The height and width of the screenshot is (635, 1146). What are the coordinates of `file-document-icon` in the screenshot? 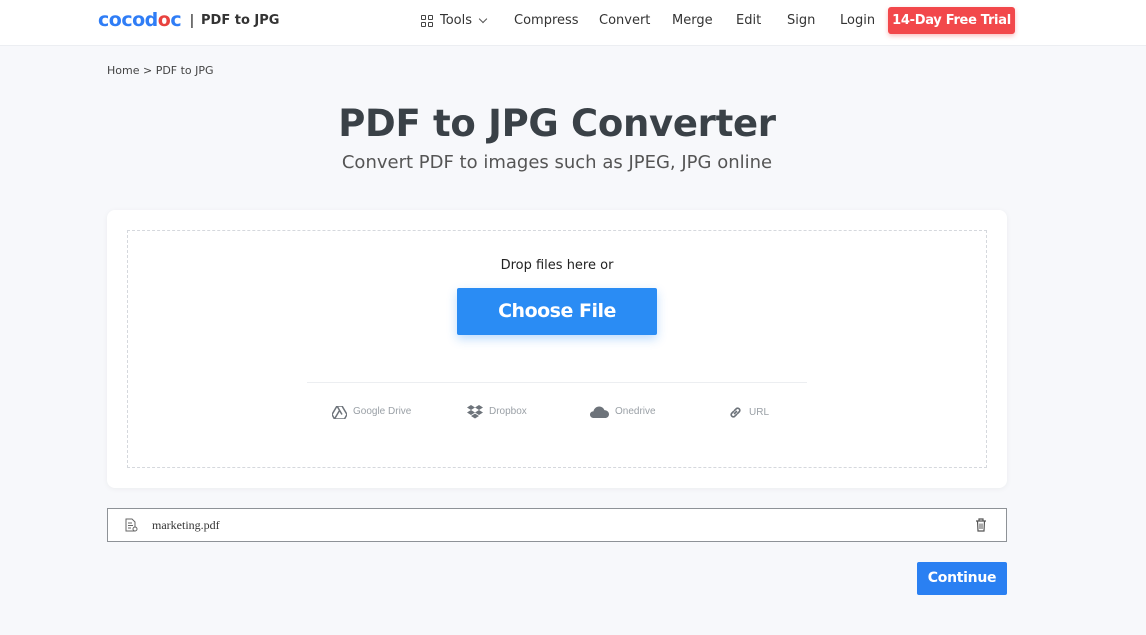 It's located at (131, 525).